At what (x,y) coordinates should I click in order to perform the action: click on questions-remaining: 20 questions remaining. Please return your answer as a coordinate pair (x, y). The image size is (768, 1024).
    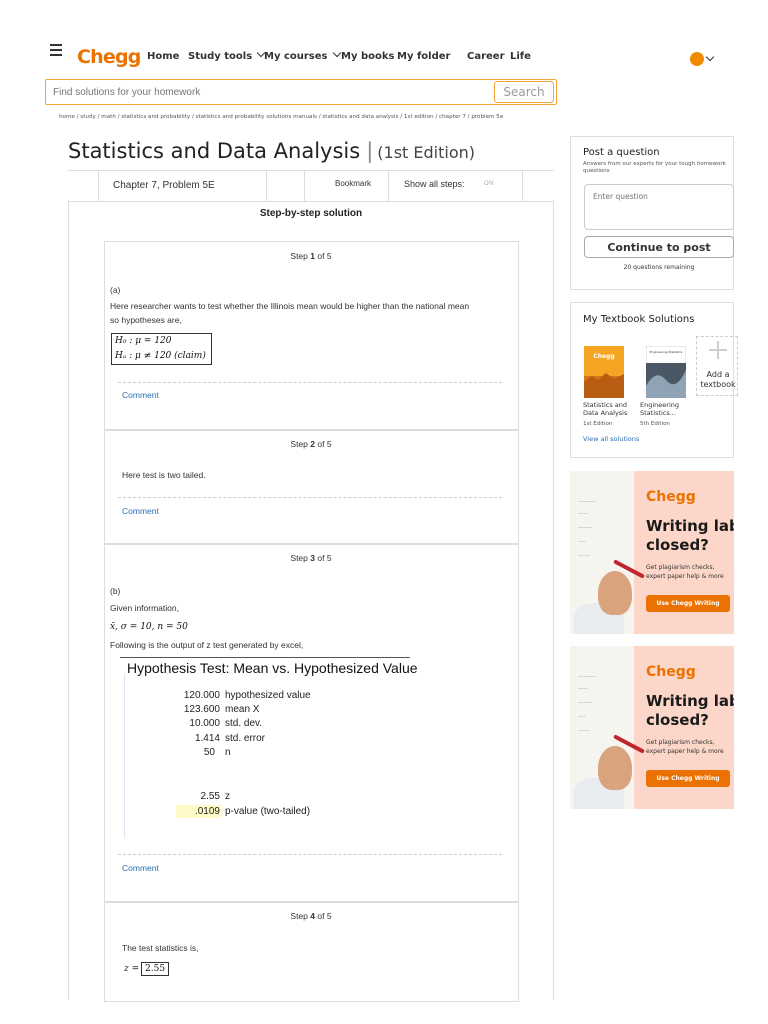
    Looking at the image, I should click on (659, 267).